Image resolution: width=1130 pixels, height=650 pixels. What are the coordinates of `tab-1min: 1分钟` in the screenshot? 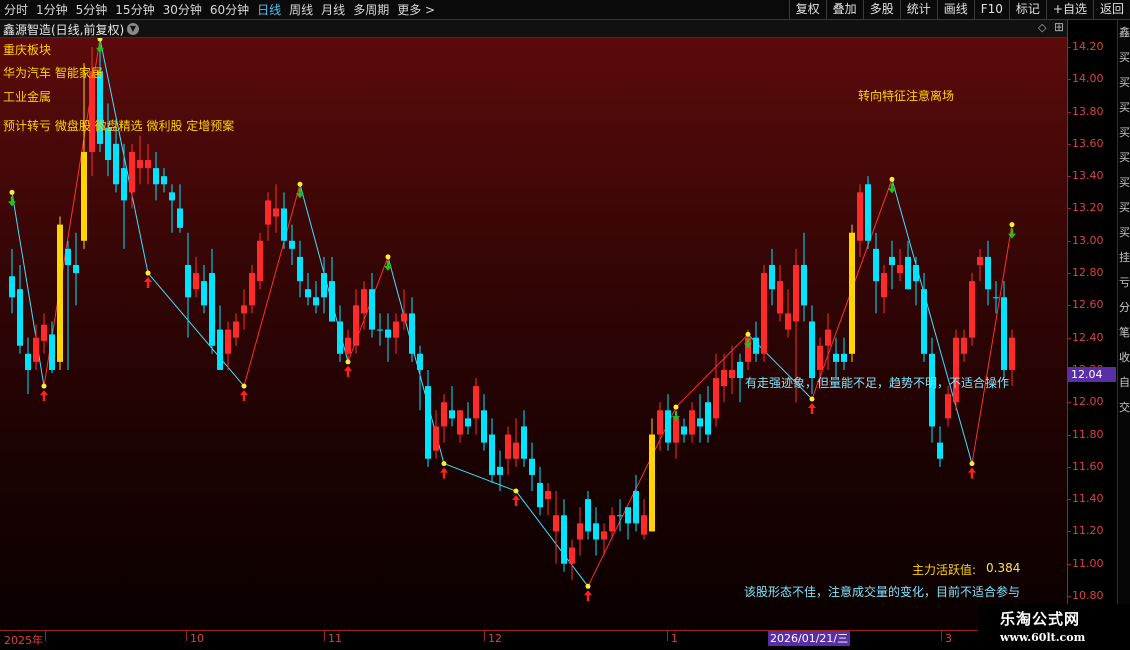 It's located at (52, 10).